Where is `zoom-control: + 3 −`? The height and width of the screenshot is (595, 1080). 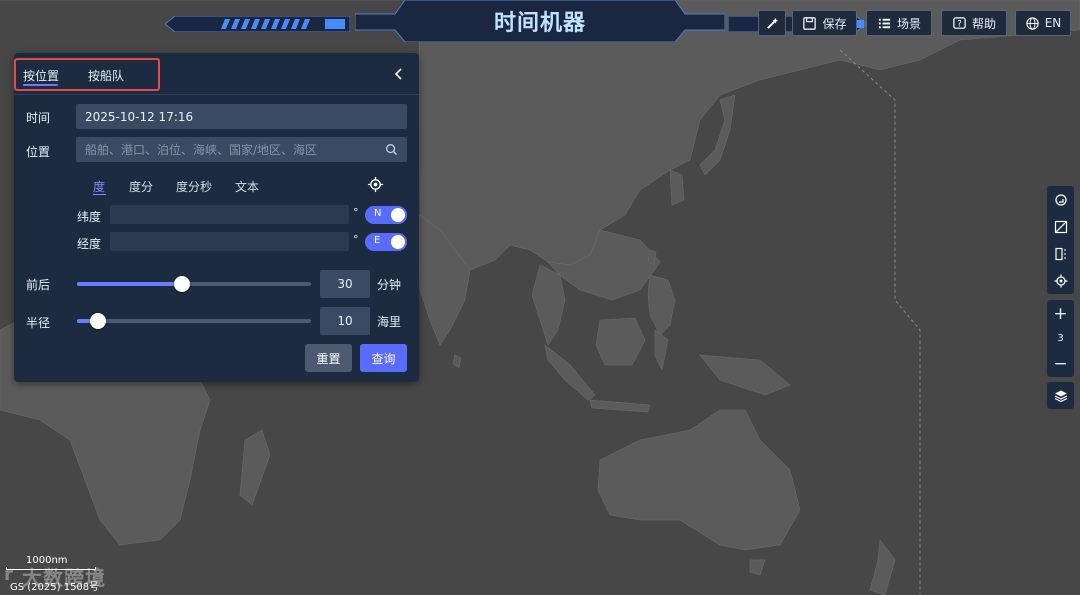 zoom-control: + 3 − is located at coordinates (1060, 338).